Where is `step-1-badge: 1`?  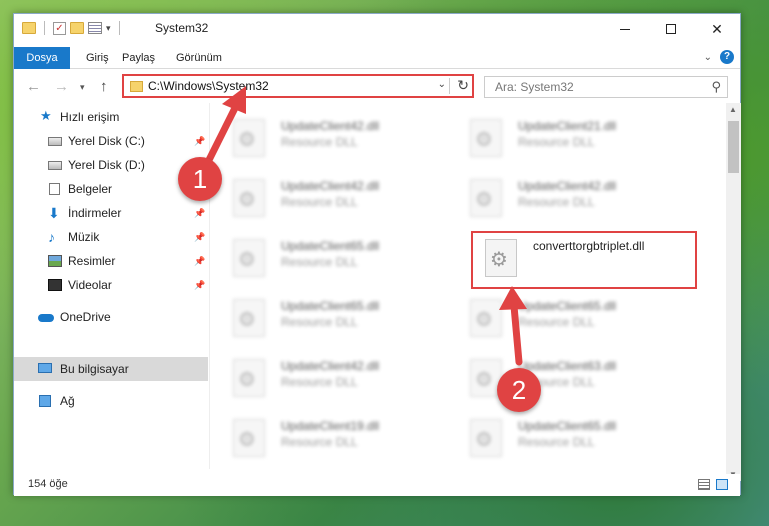 step-1-badge: 1 is located at coordinates (200, 179).